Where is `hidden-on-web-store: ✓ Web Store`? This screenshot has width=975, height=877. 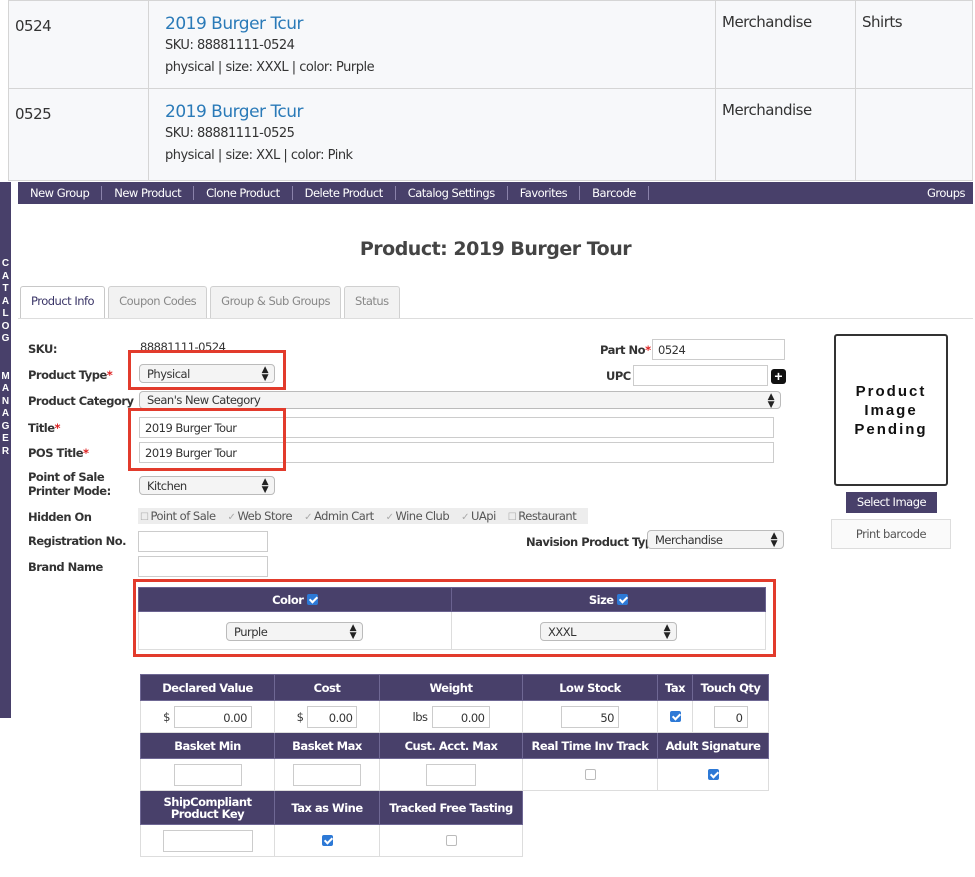
hidden-on-web-store: ✓ Web Store is located at coordinates (259, 516).